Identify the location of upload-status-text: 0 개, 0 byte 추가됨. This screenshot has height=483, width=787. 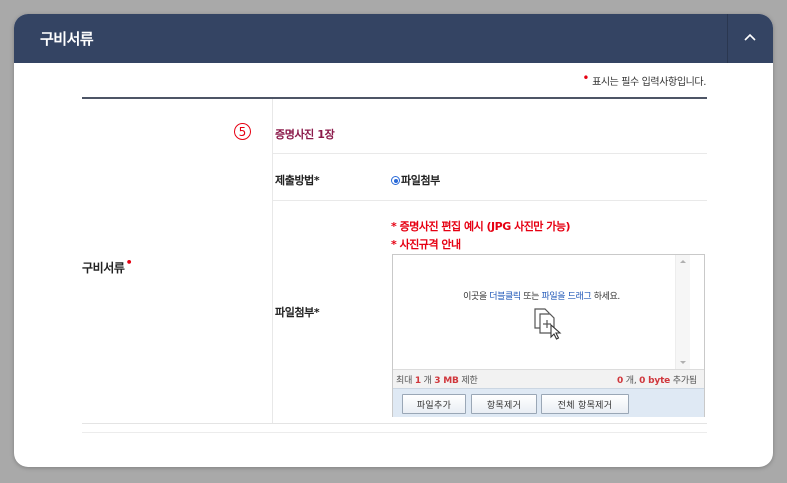
(657, 379).